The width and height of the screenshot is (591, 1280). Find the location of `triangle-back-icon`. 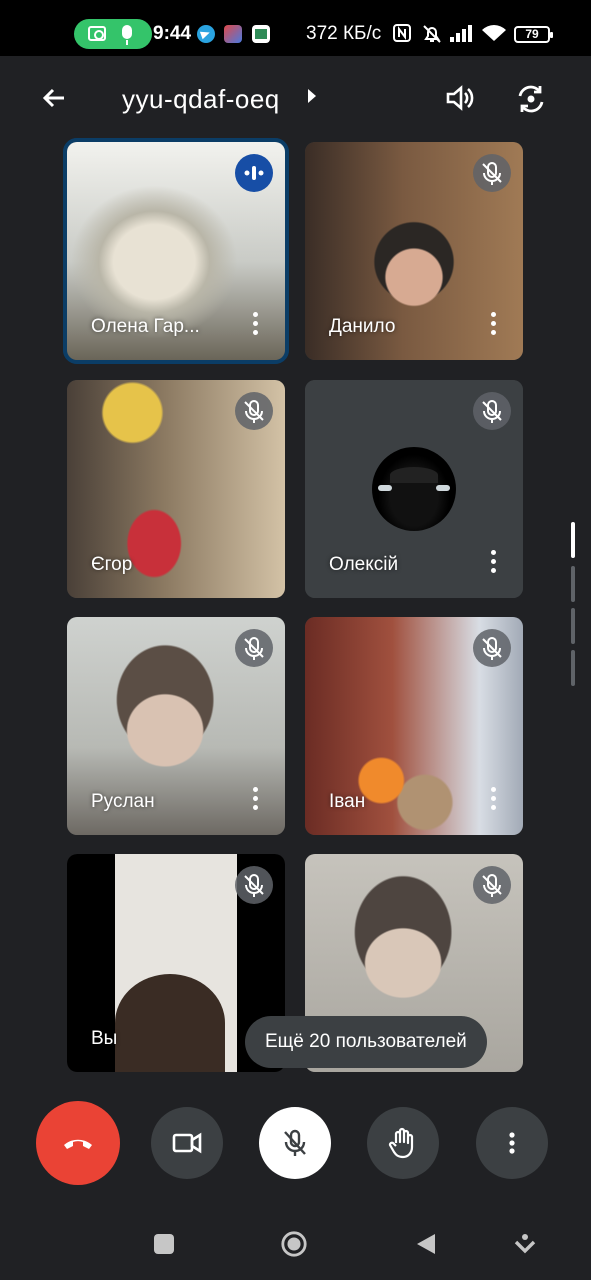

triangle-back-icon is located at coordinates (426, 1244).